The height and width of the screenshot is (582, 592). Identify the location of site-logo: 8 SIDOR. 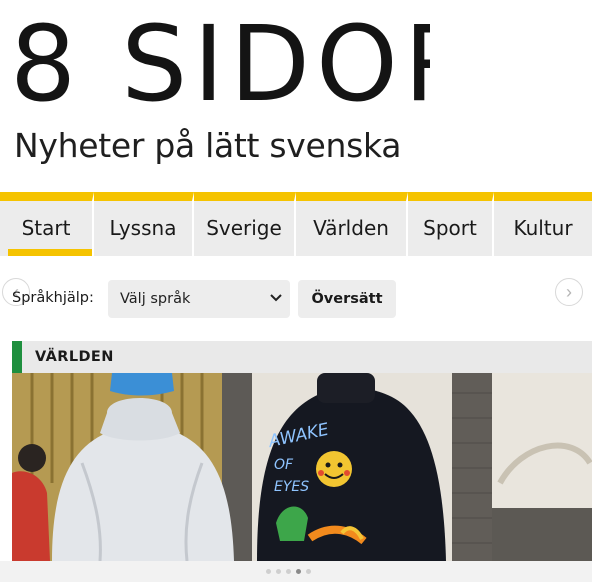
(220, 62).